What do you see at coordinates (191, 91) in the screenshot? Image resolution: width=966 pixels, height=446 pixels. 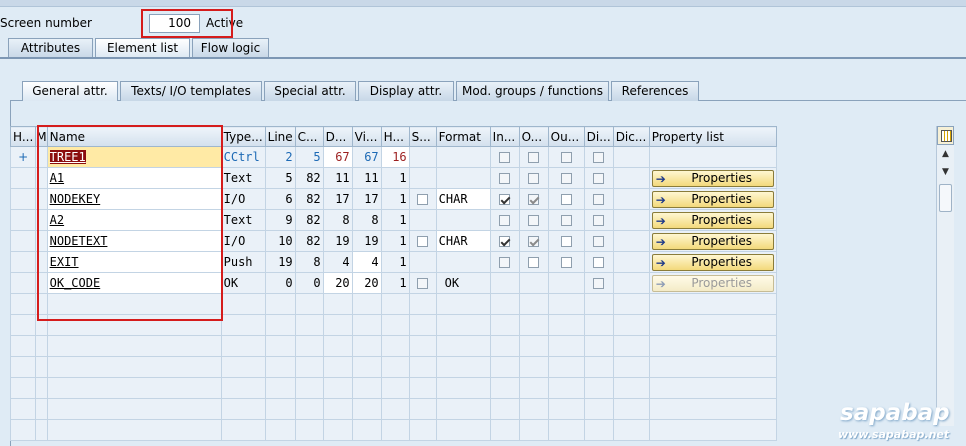 I see `tab-texts-io-templates: Texts/ I/O templates` at bounding box center [191, 91].